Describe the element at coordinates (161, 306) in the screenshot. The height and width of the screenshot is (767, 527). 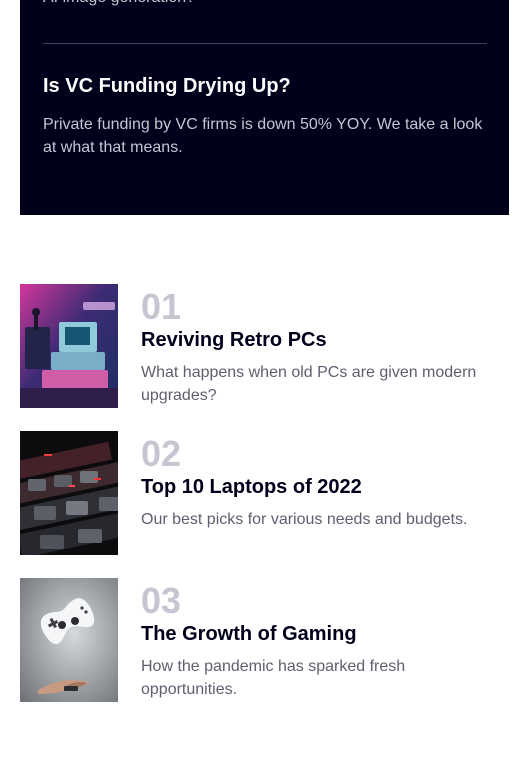
I see `article-number: 01` at that location.